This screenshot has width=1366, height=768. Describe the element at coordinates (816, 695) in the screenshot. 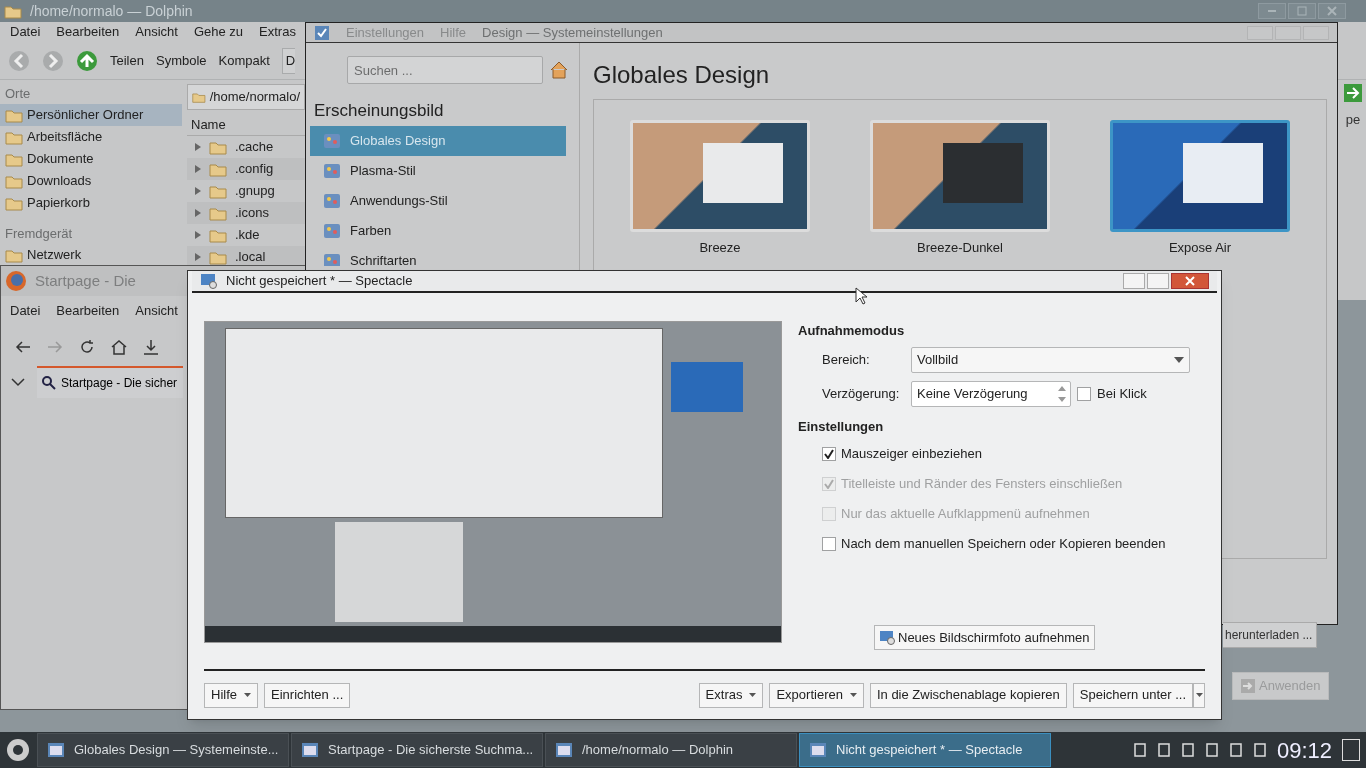

I see `footer-button: Exportieren` at that location.